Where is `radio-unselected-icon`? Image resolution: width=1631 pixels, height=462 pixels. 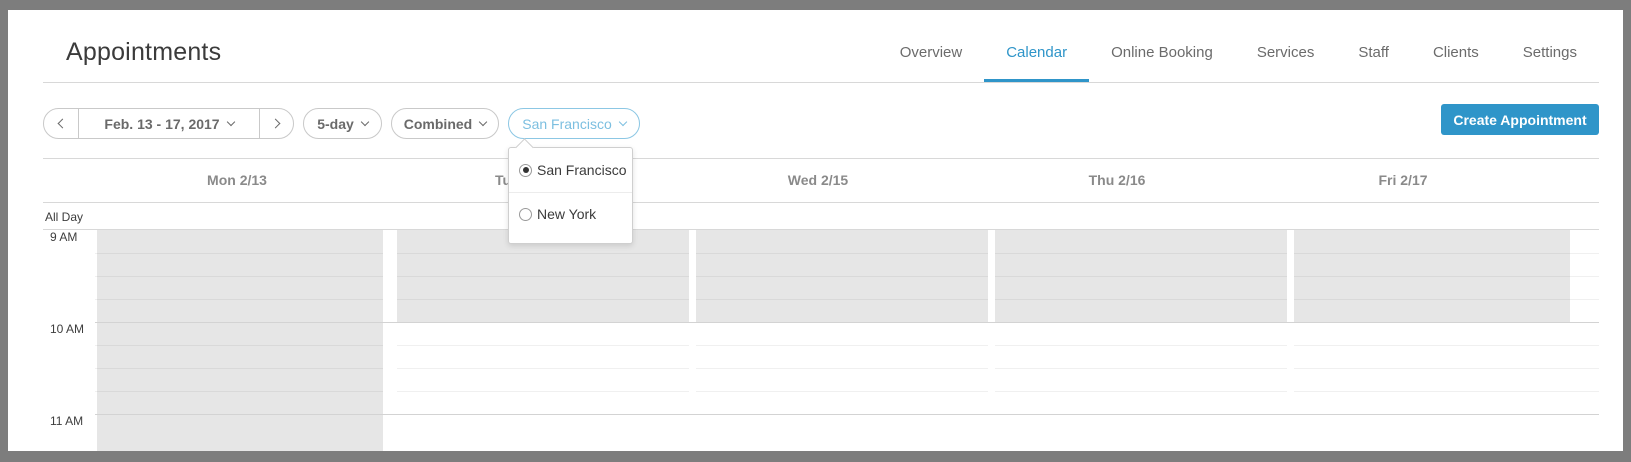 radio-unselected-icon is located at coordinates (525, 214).